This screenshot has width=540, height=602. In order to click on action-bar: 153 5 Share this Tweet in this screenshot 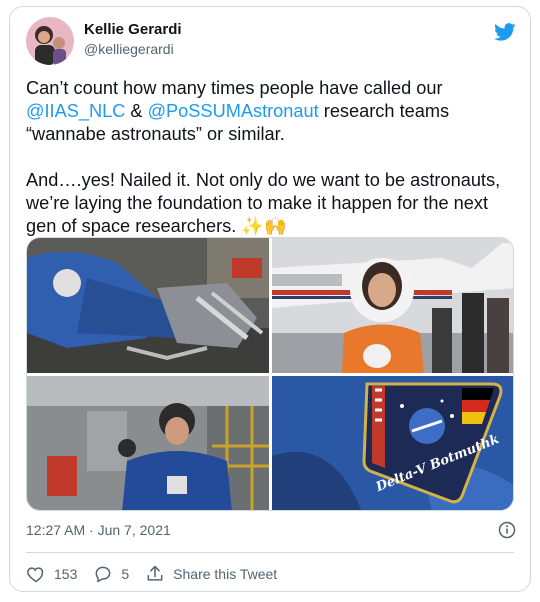, I will do `click(159, 574)`.